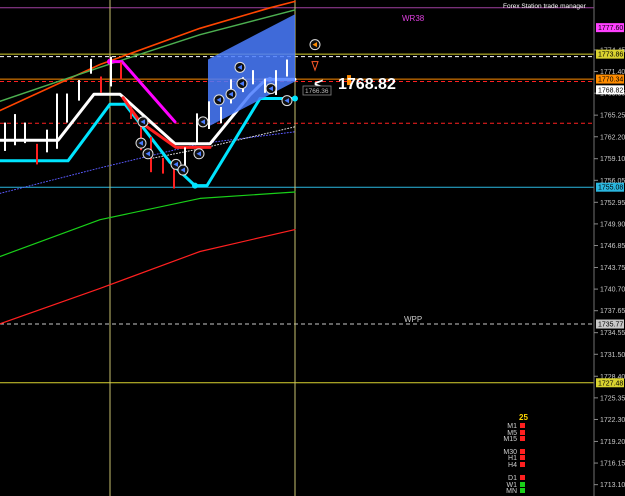 This screenshot has height=496, width=625. What do you see at coordinates (317, 91) in the screenshot?
I see `mini-price-label: 1766.36` at bounding box center [317, 91].